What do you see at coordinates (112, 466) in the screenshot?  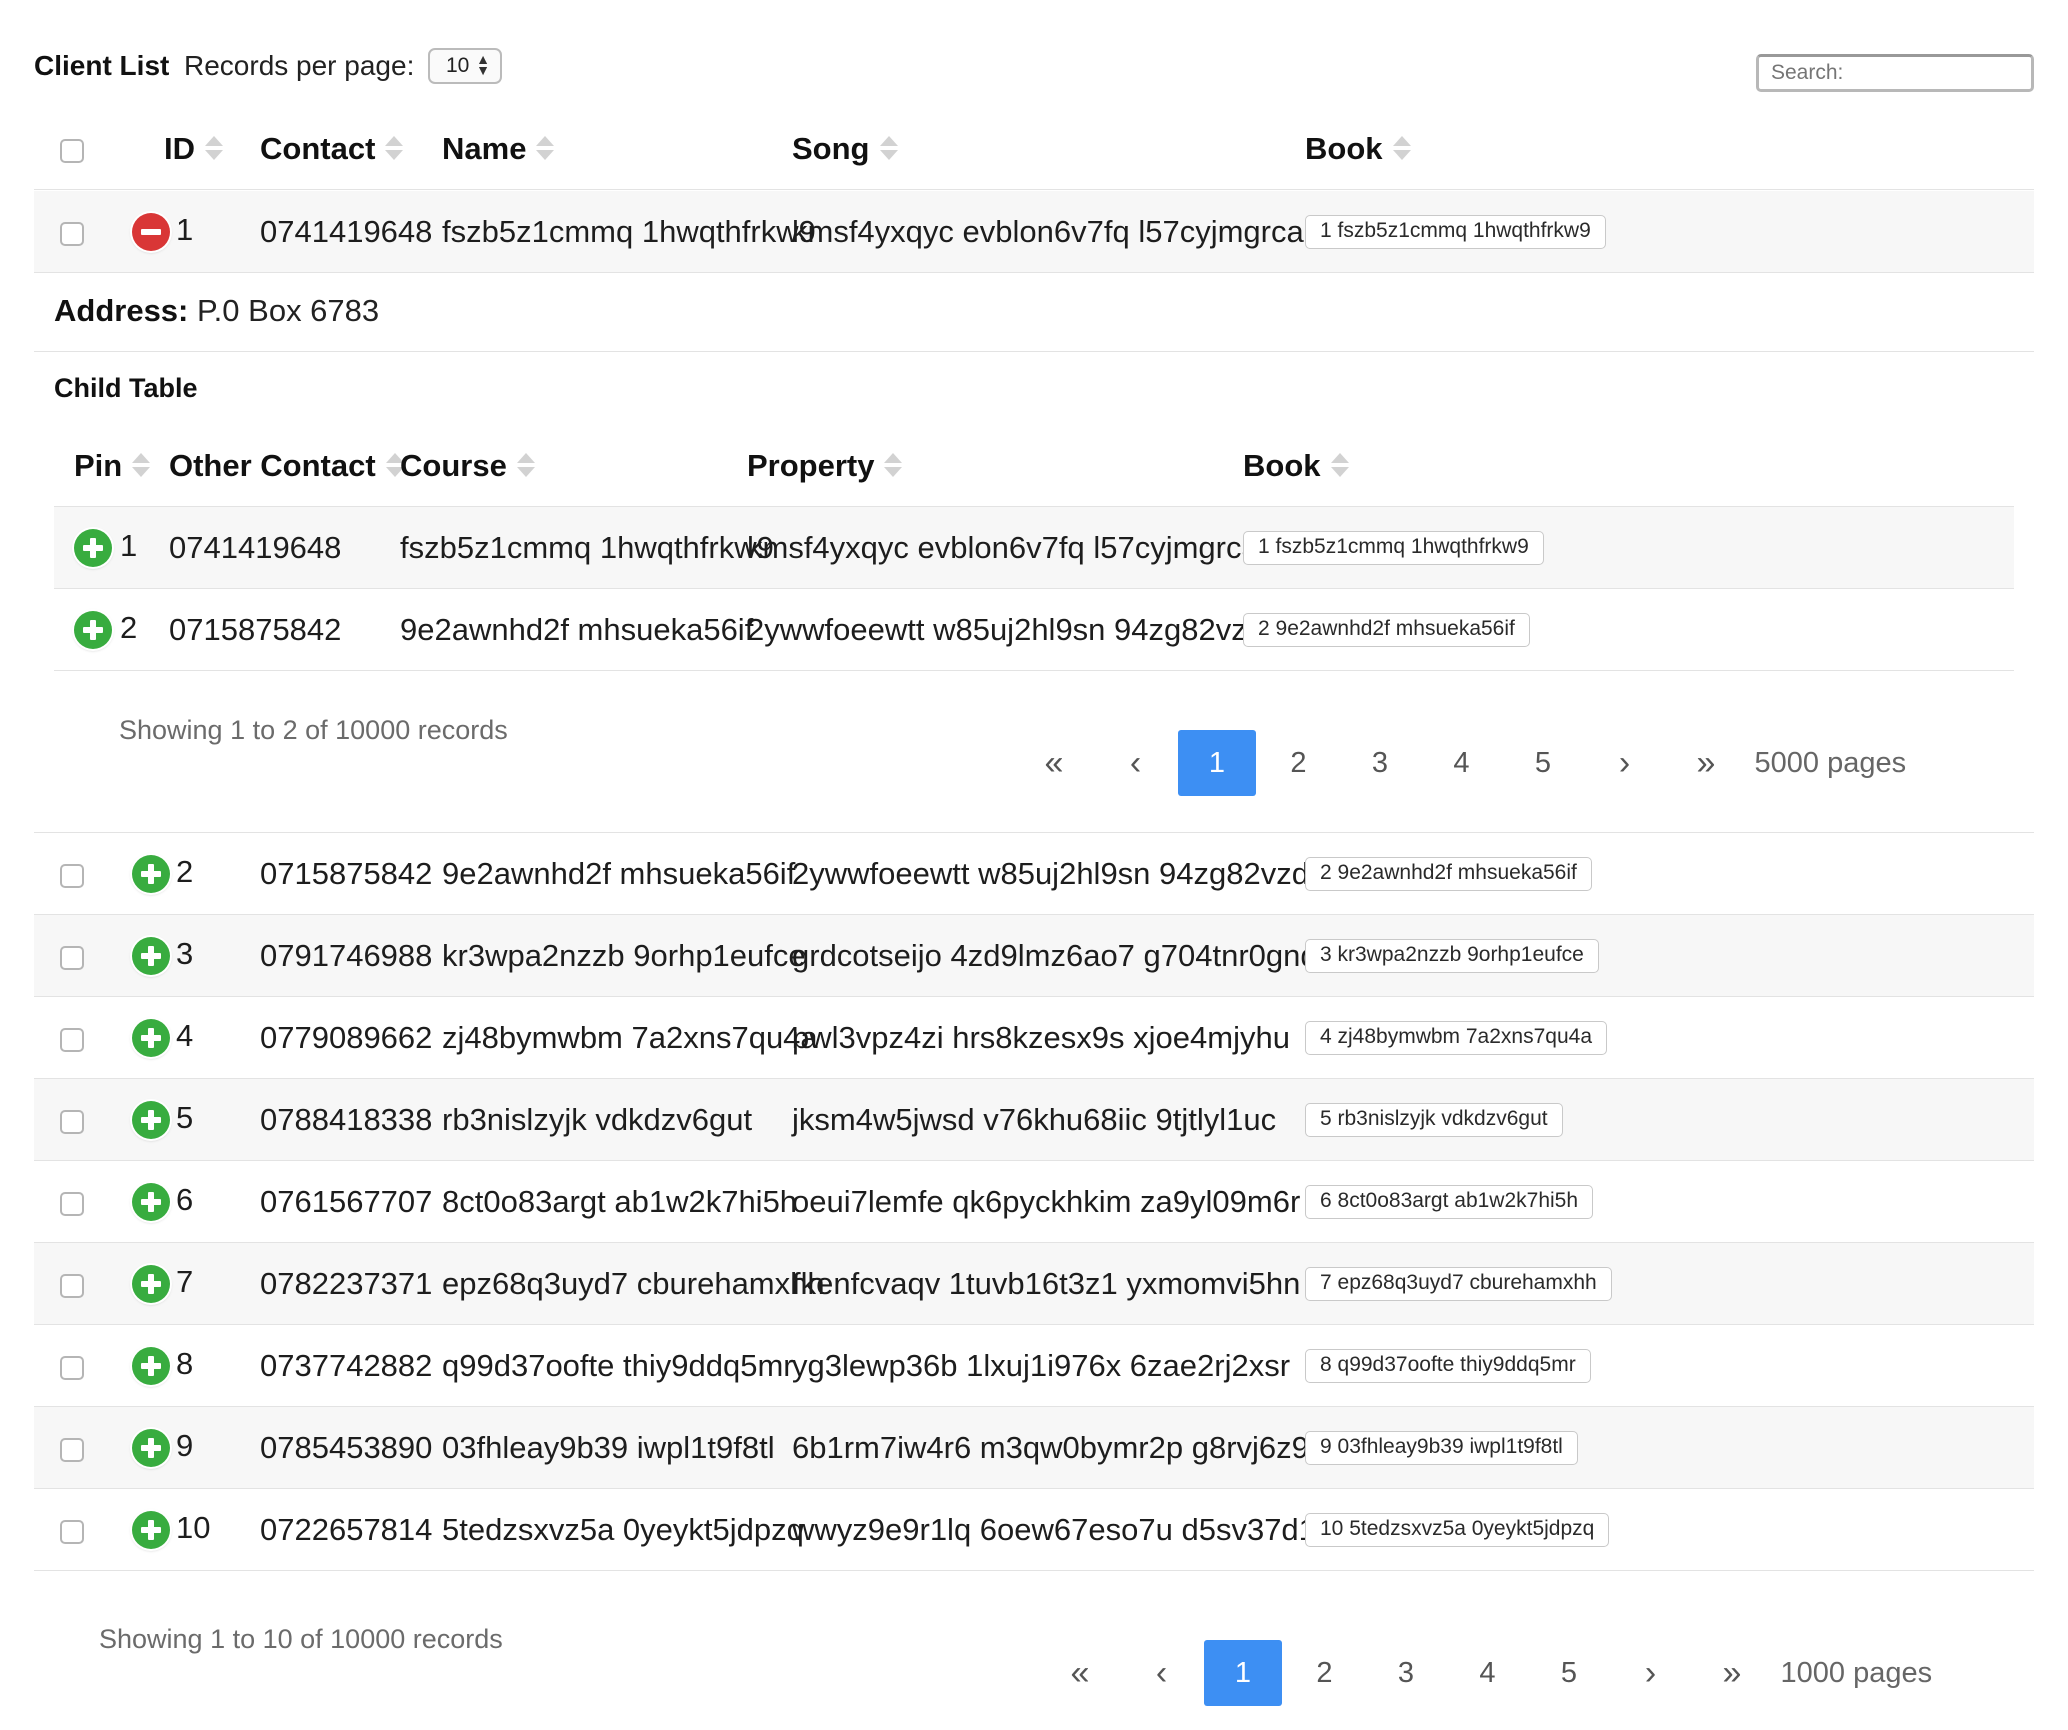 I see `child-column-header-pin: Pin` at bounding box center [112, 466].